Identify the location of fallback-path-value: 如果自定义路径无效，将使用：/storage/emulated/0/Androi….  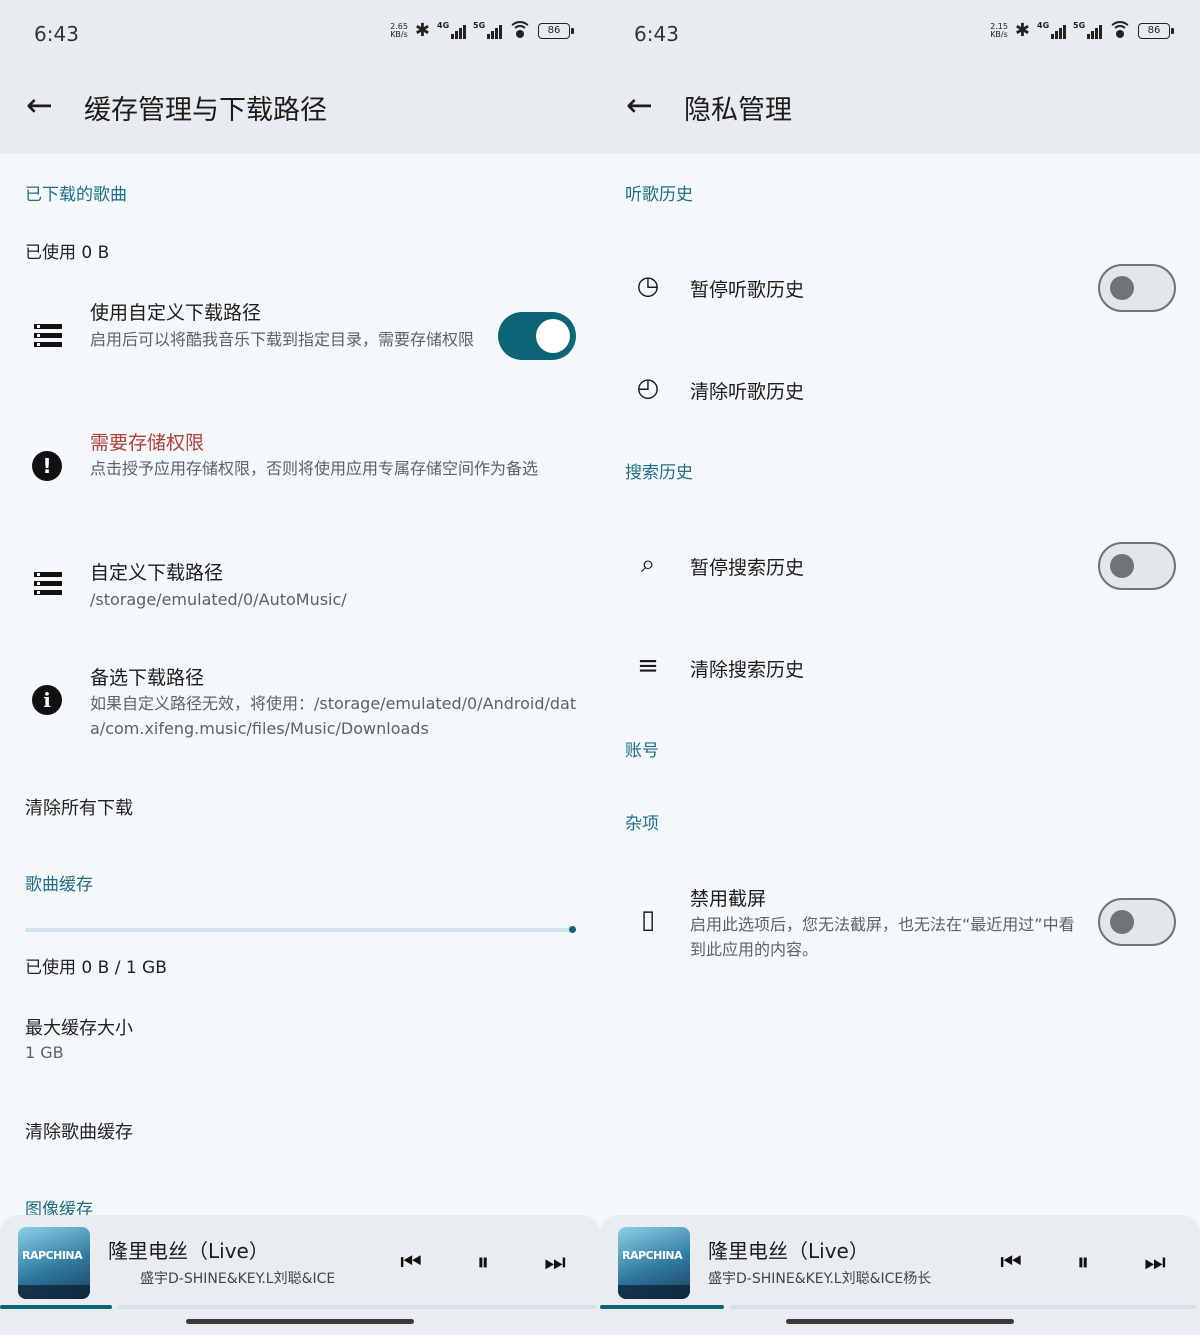
(333, 716).